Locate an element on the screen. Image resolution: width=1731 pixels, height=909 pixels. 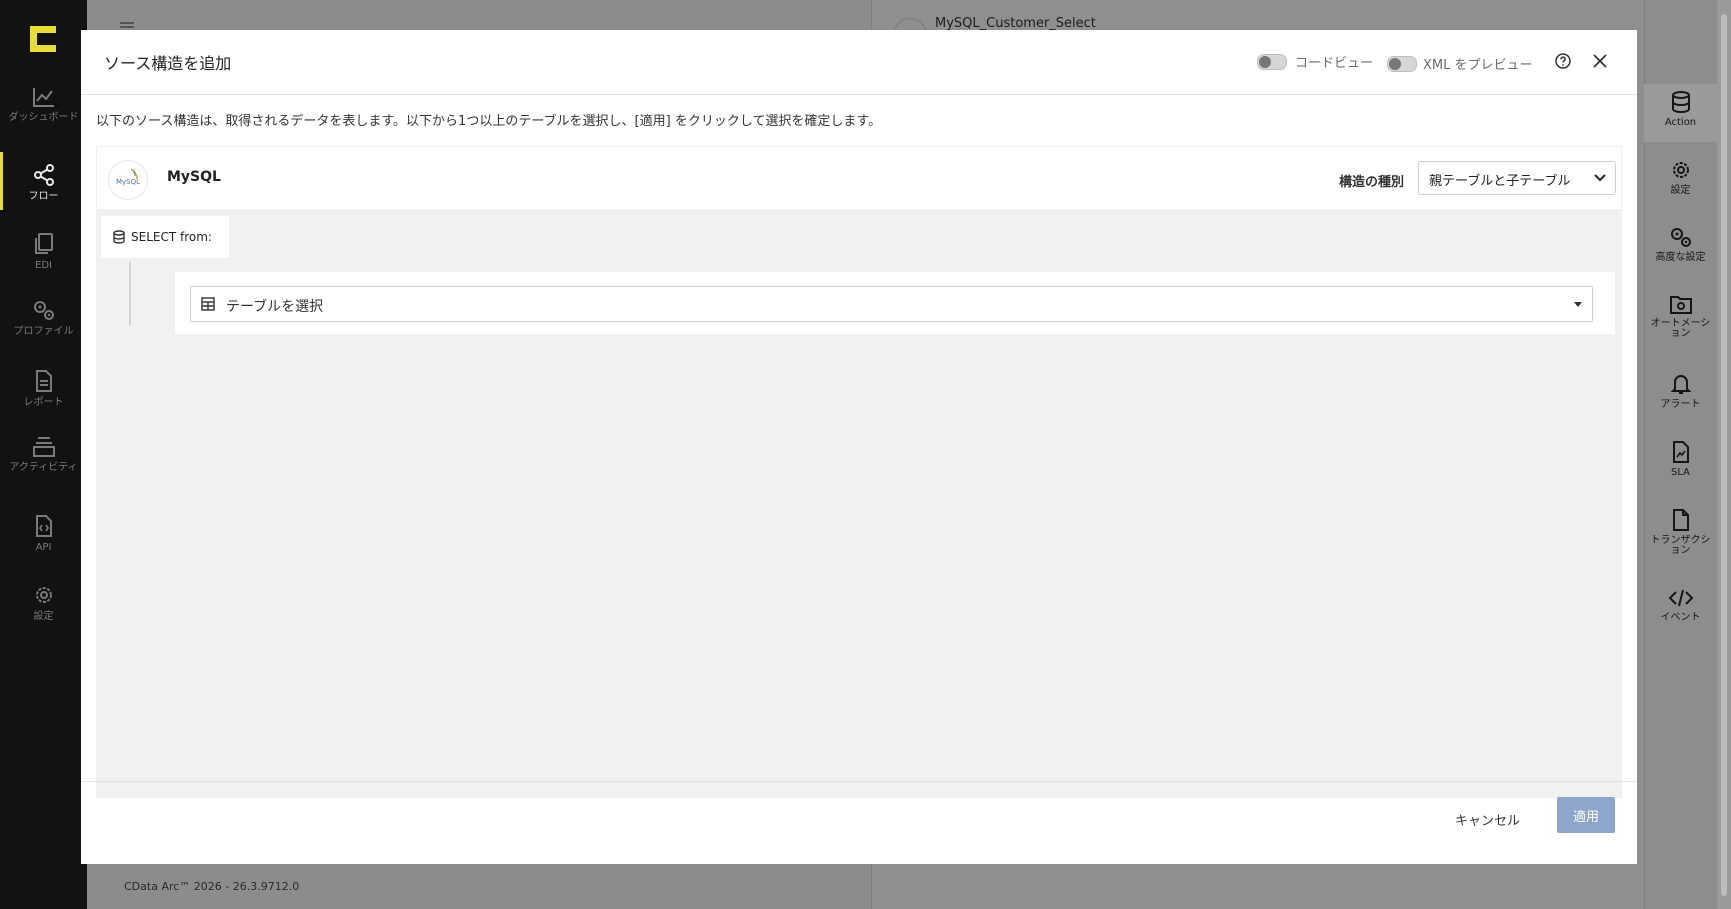
right-nav-label: Action is located at coordinates (1680, 122).